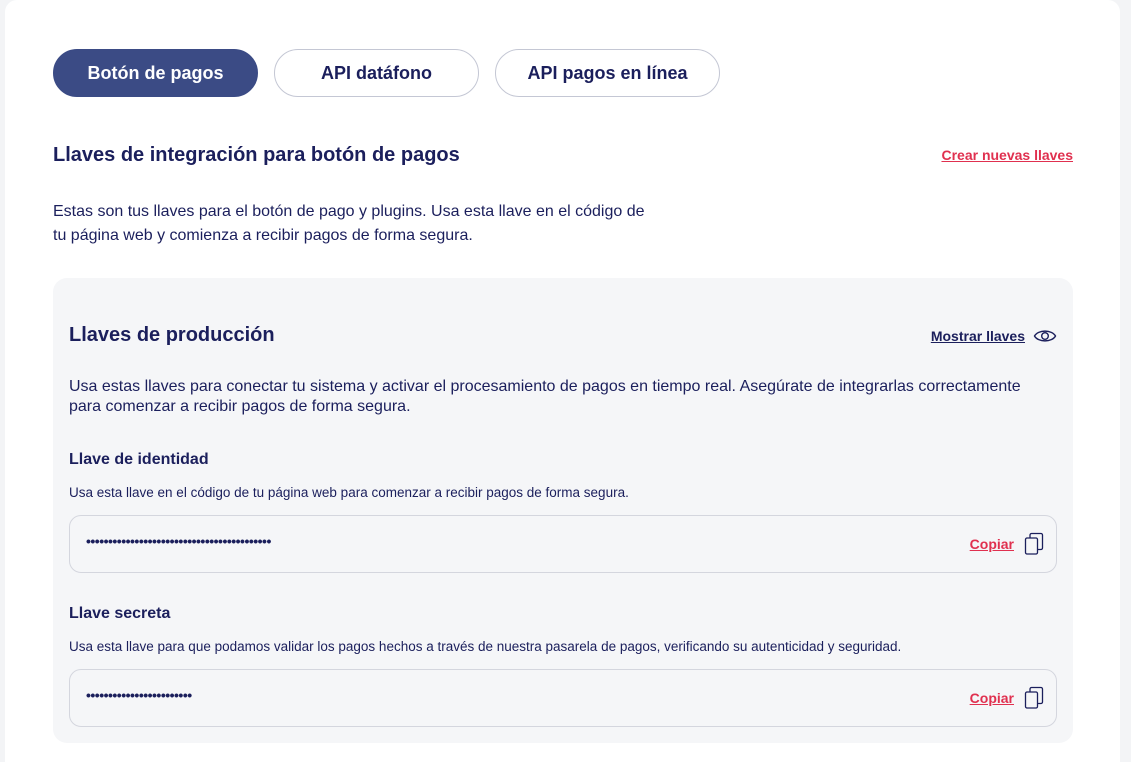  Describe the element at coordinates (563, 698) in the screenshot. I see `secret-key-field: •••••••••••••••••••••••• Copiar` at that location.